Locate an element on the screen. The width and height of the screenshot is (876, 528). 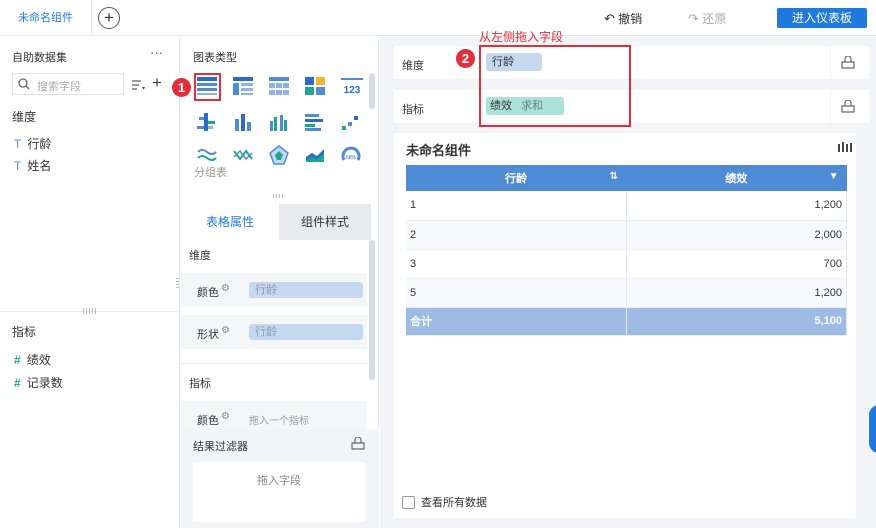
header-label: 绩效 is located at coordinates (736, 179).